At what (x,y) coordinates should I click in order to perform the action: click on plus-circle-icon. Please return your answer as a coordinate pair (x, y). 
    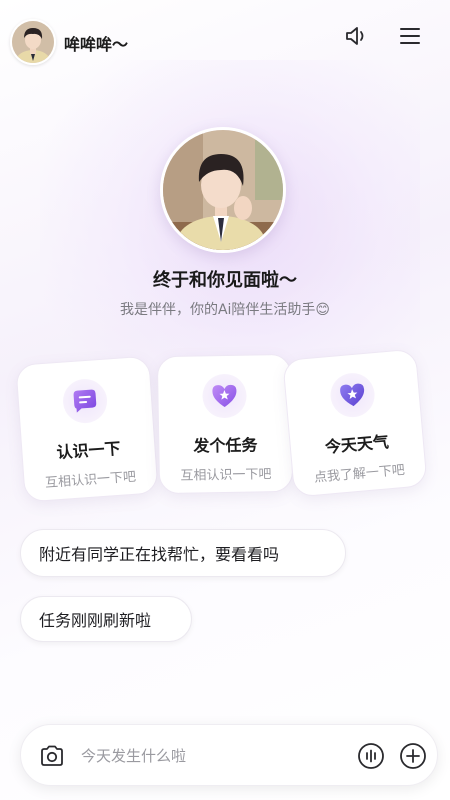
    Looking at the image, I should click on (413, 756).